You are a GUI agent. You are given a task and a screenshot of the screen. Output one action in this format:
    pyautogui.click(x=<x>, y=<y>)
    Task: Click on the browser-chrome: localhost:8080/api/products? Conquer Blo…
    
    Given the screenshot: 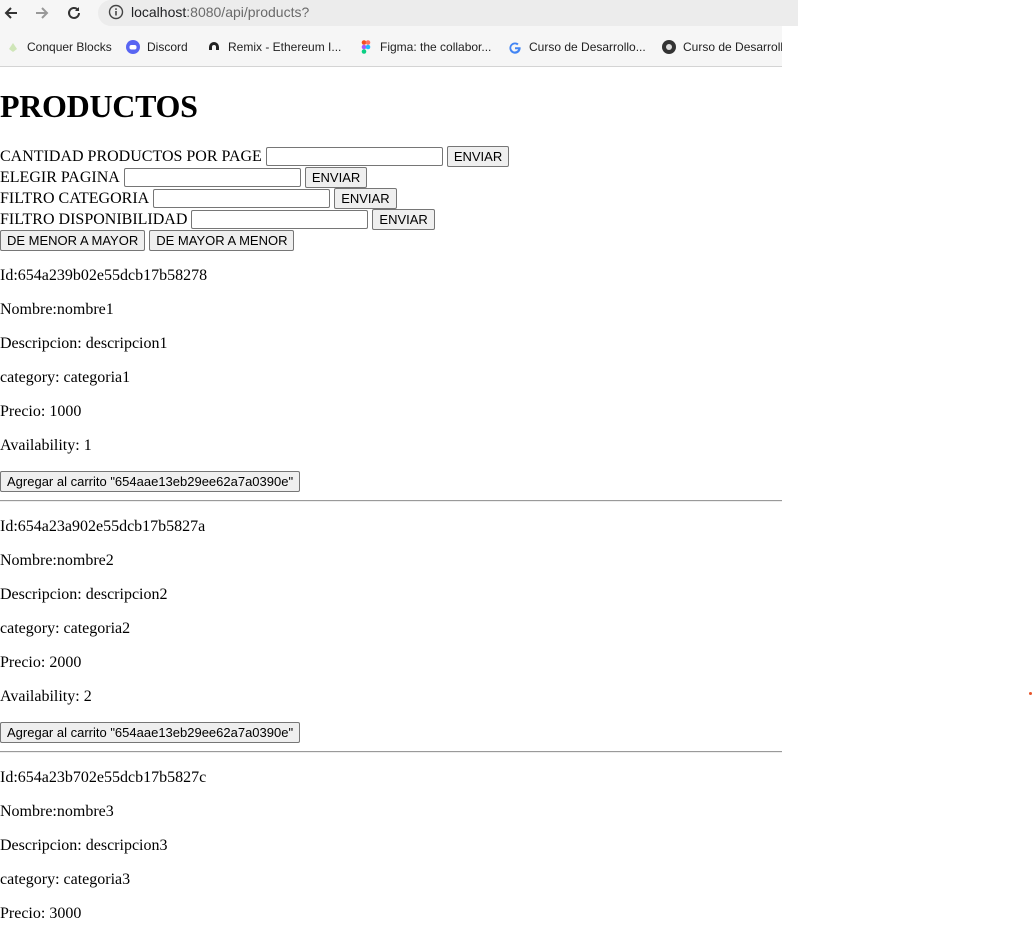 What is the action you would take?
    pyautogui.click(x=399, y=33)
    